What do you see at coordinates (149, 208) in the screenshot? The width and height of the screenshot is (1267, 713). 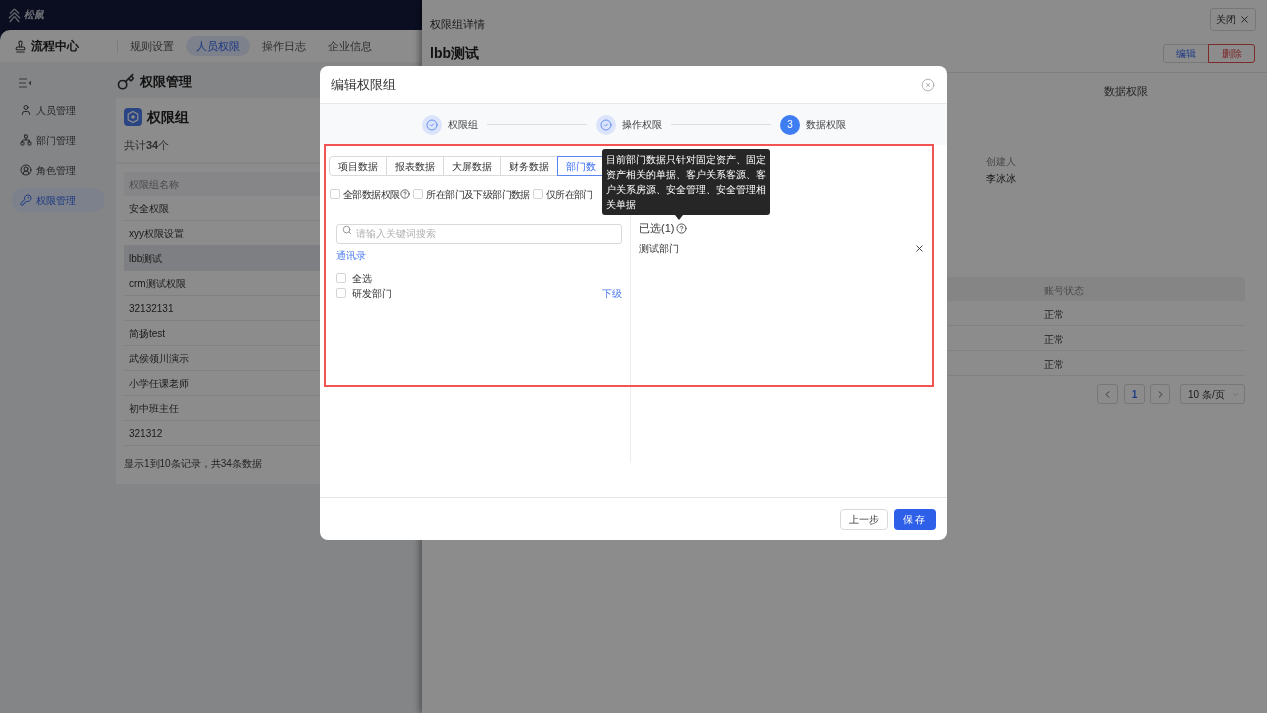 I see `table-cell-text: 安全权限` at bounding box center [149, 208].